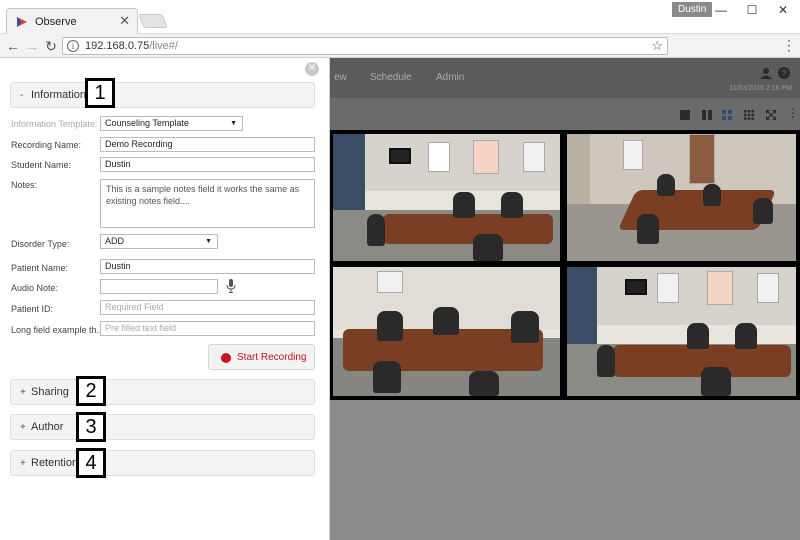 This screenshot has width=800, height=540. I want to click on recording-name-label: Recording Name:, so click(46, 145).